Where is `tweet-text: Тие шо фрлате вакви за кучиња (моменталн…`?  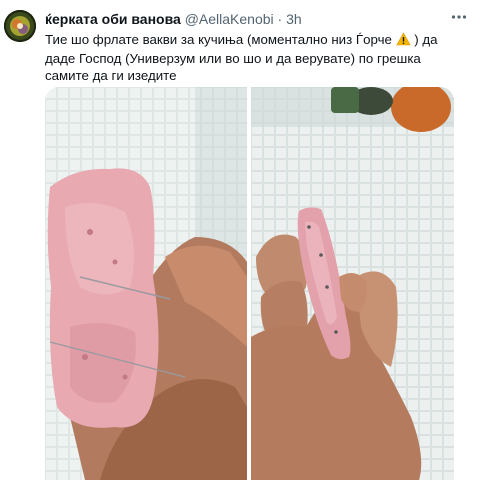 tweet-text: Тие шо фрлате вакви за кучиња (моменталн… is located at coordinates (255, 57).